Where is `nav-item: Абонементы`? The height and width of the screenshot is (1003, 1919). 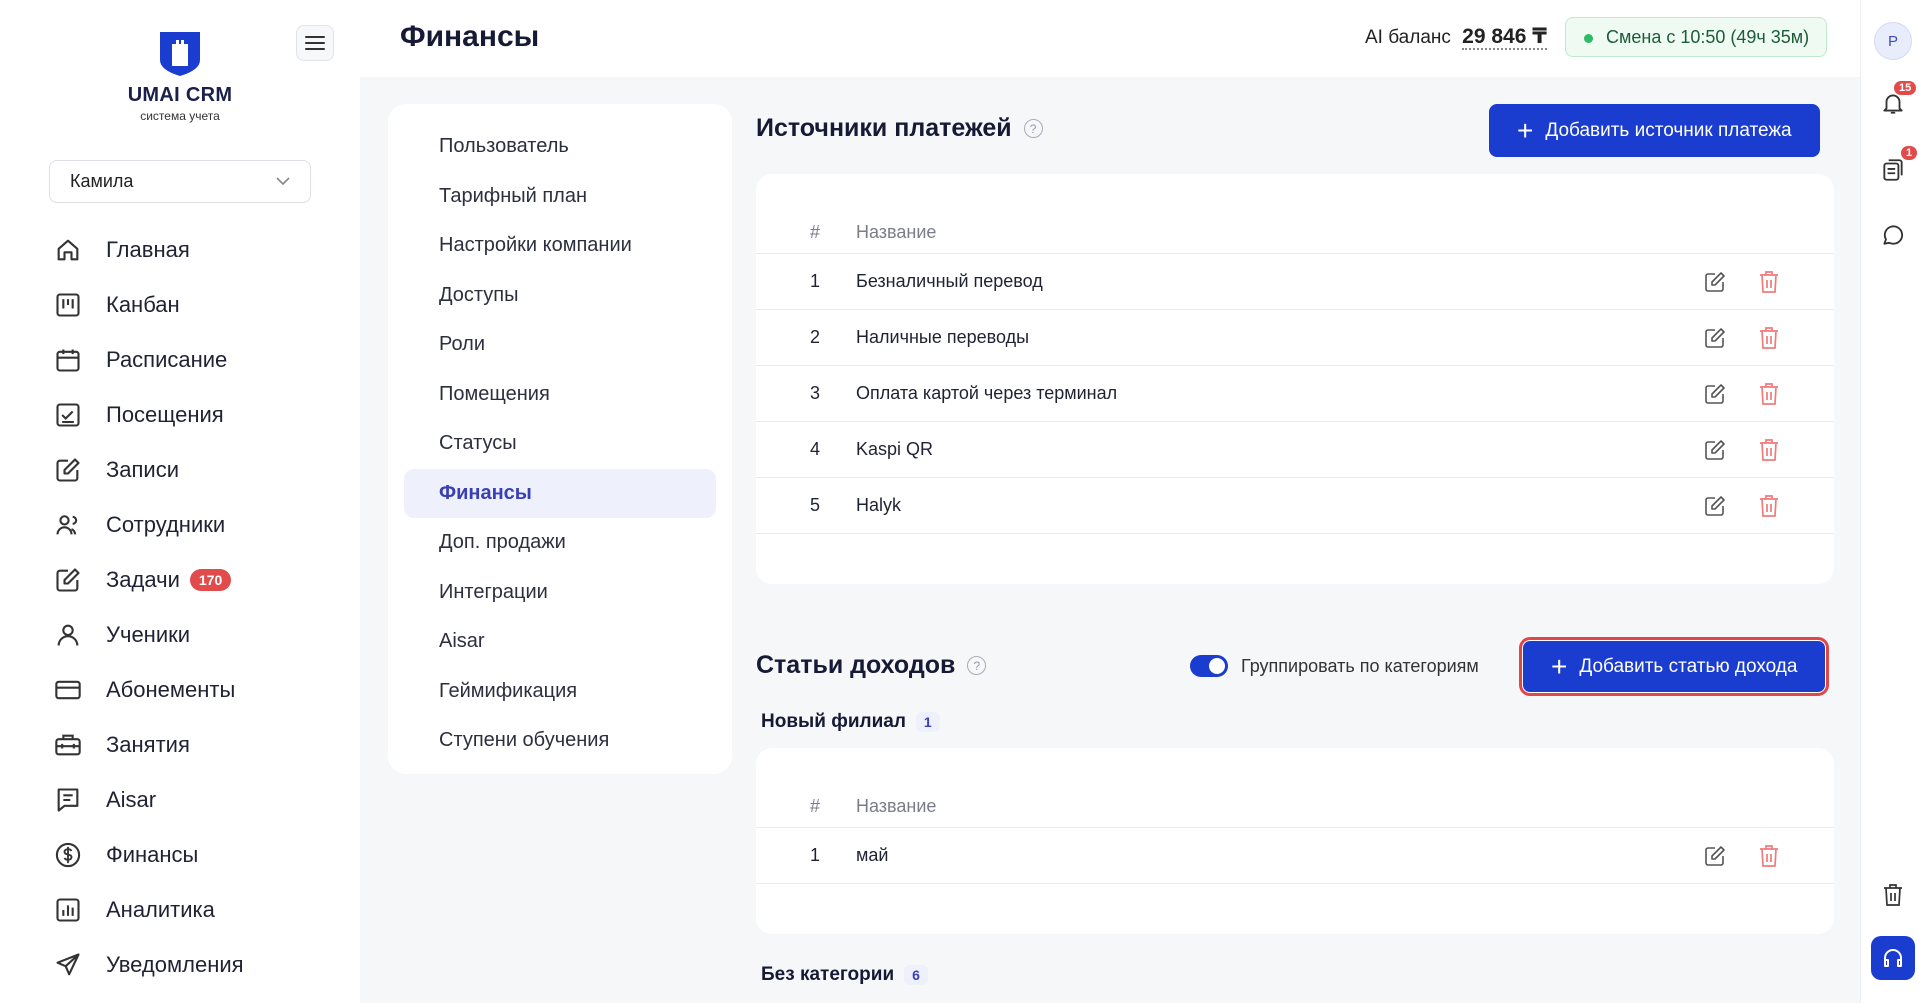
nav-item: Абонементы is located at coordinates (197, 689).